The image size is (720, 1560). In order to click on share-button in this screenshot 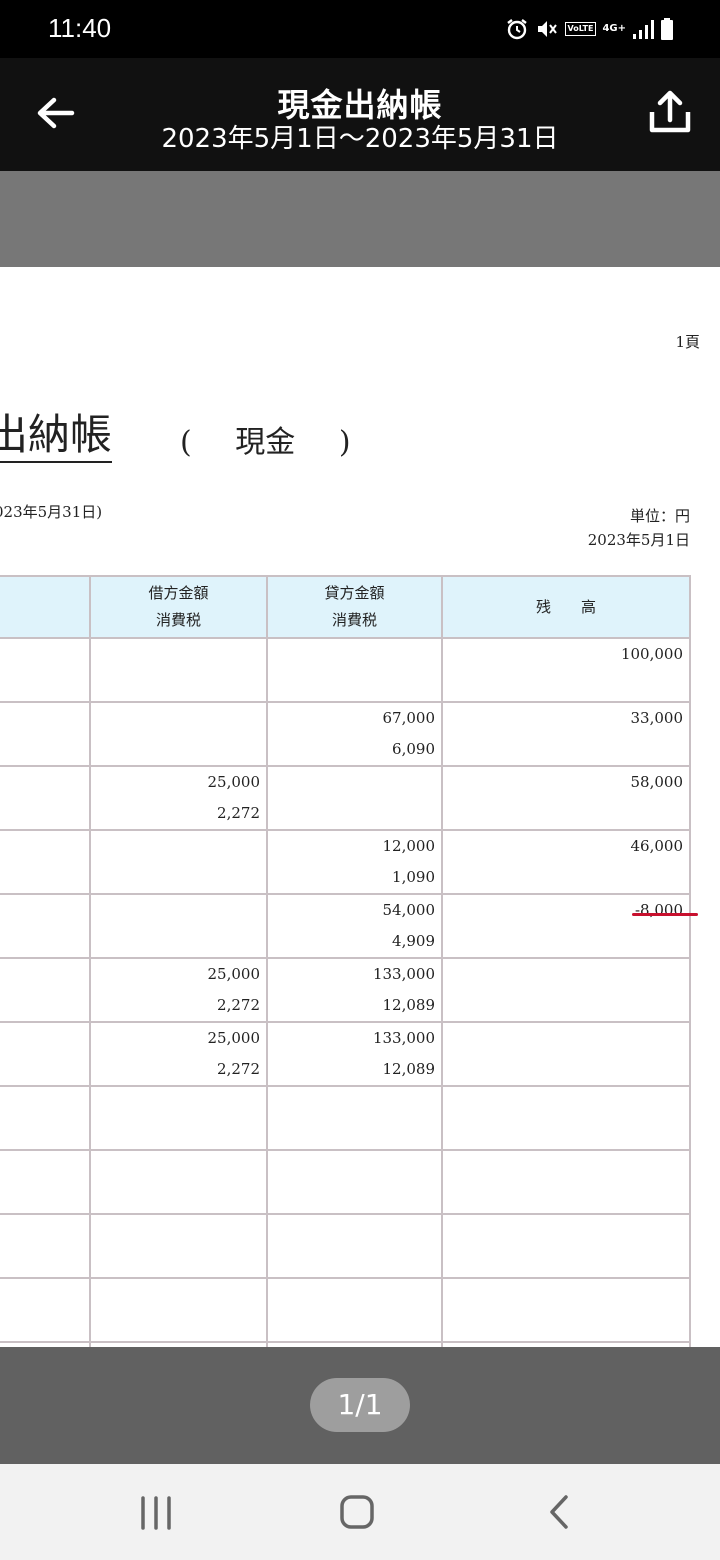, I will do `click(670, 112)`.